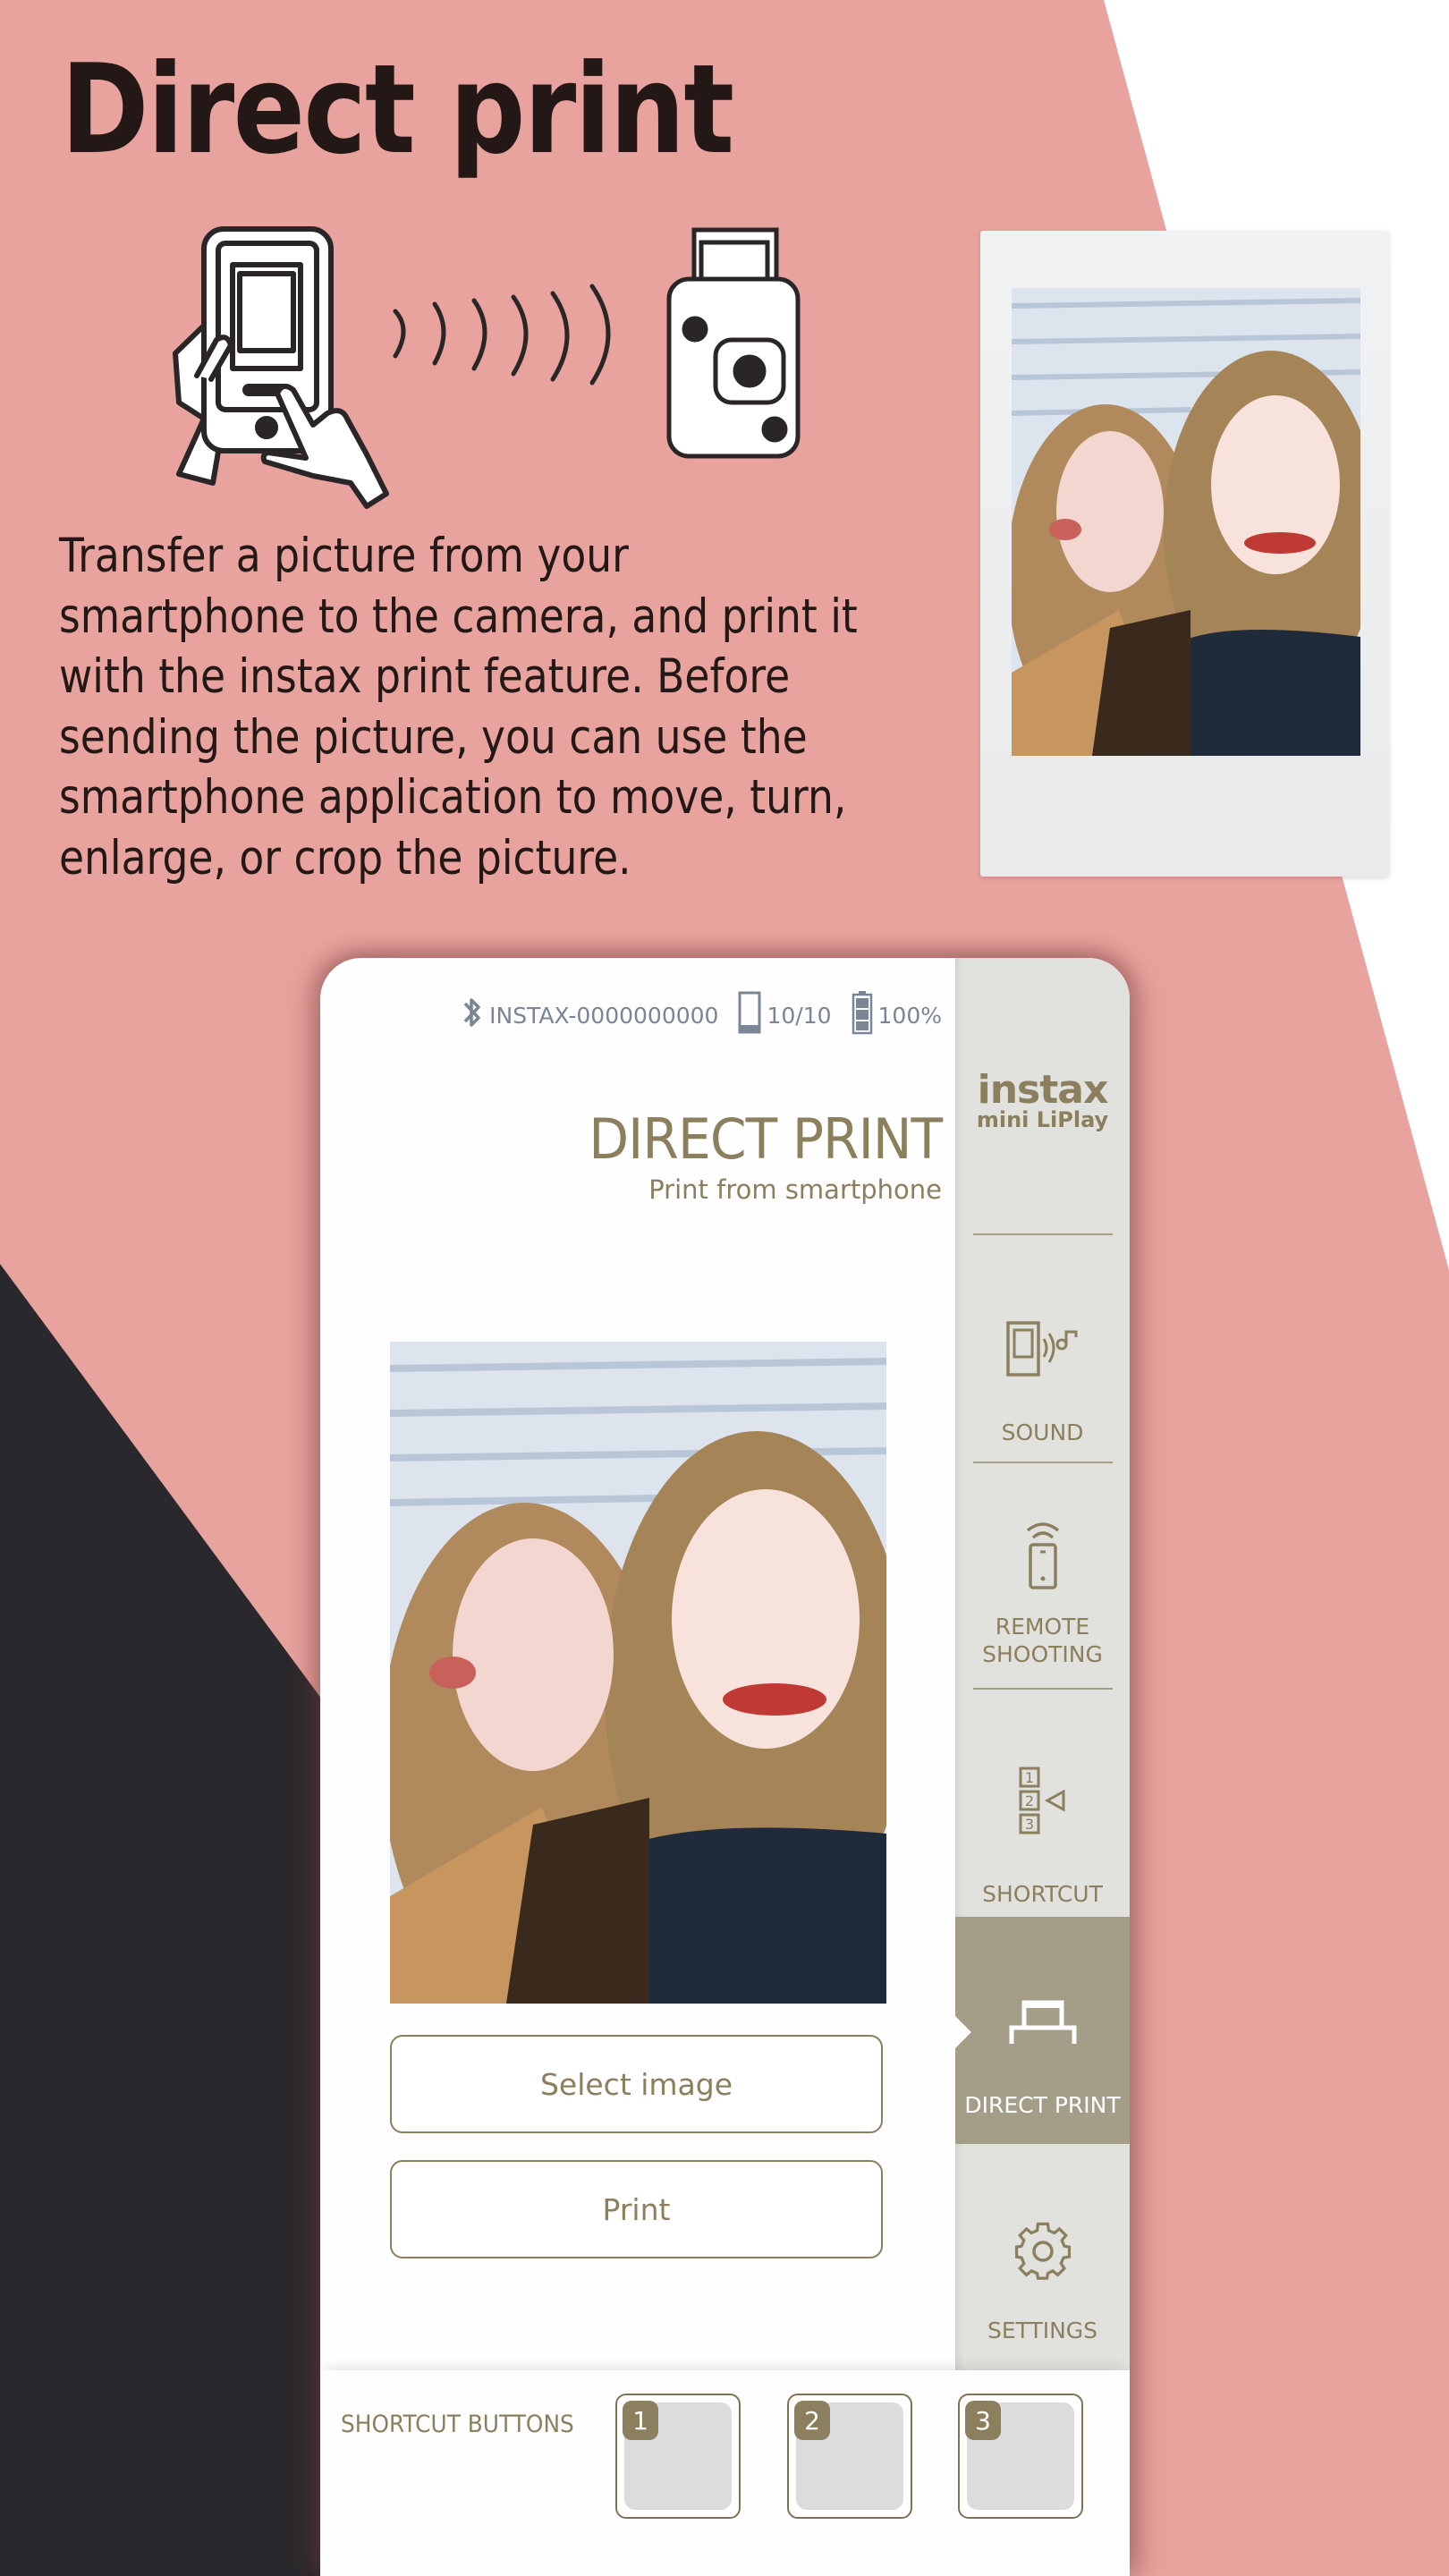  I want to click on selected-photo-preview, so click(638, 1673).